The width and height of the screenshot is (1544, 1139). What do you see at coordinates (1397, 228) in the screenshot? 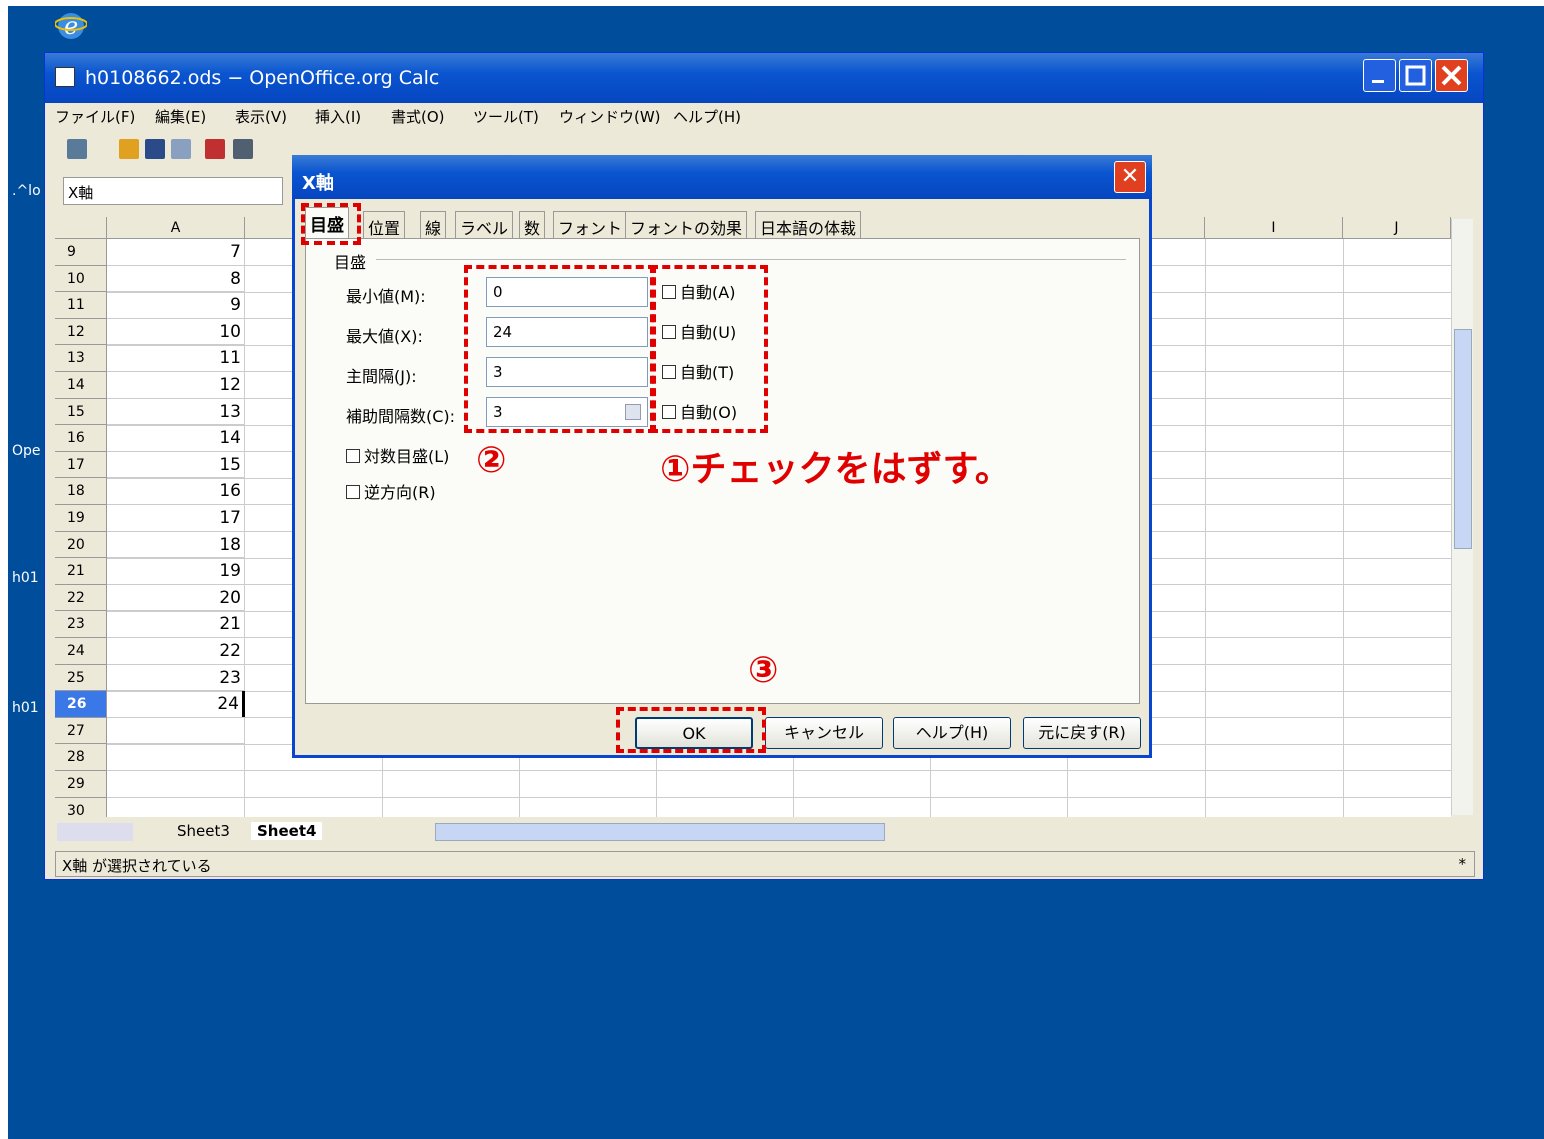
I see `column-header-j: J` at bounding box center [1397, 228].